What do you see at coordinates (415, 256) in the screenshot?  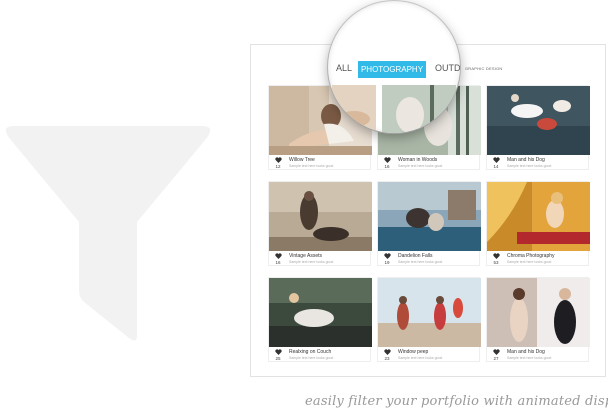 I see `item-title: Dandelion Falls` at bounding box center [415, 256].